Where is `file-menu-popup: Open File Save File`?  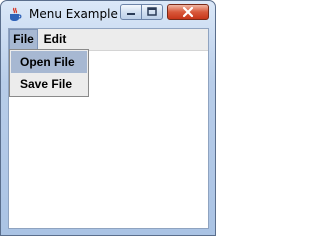 file-menu-popup: Open File Save File is located at coordinates (49, 73).